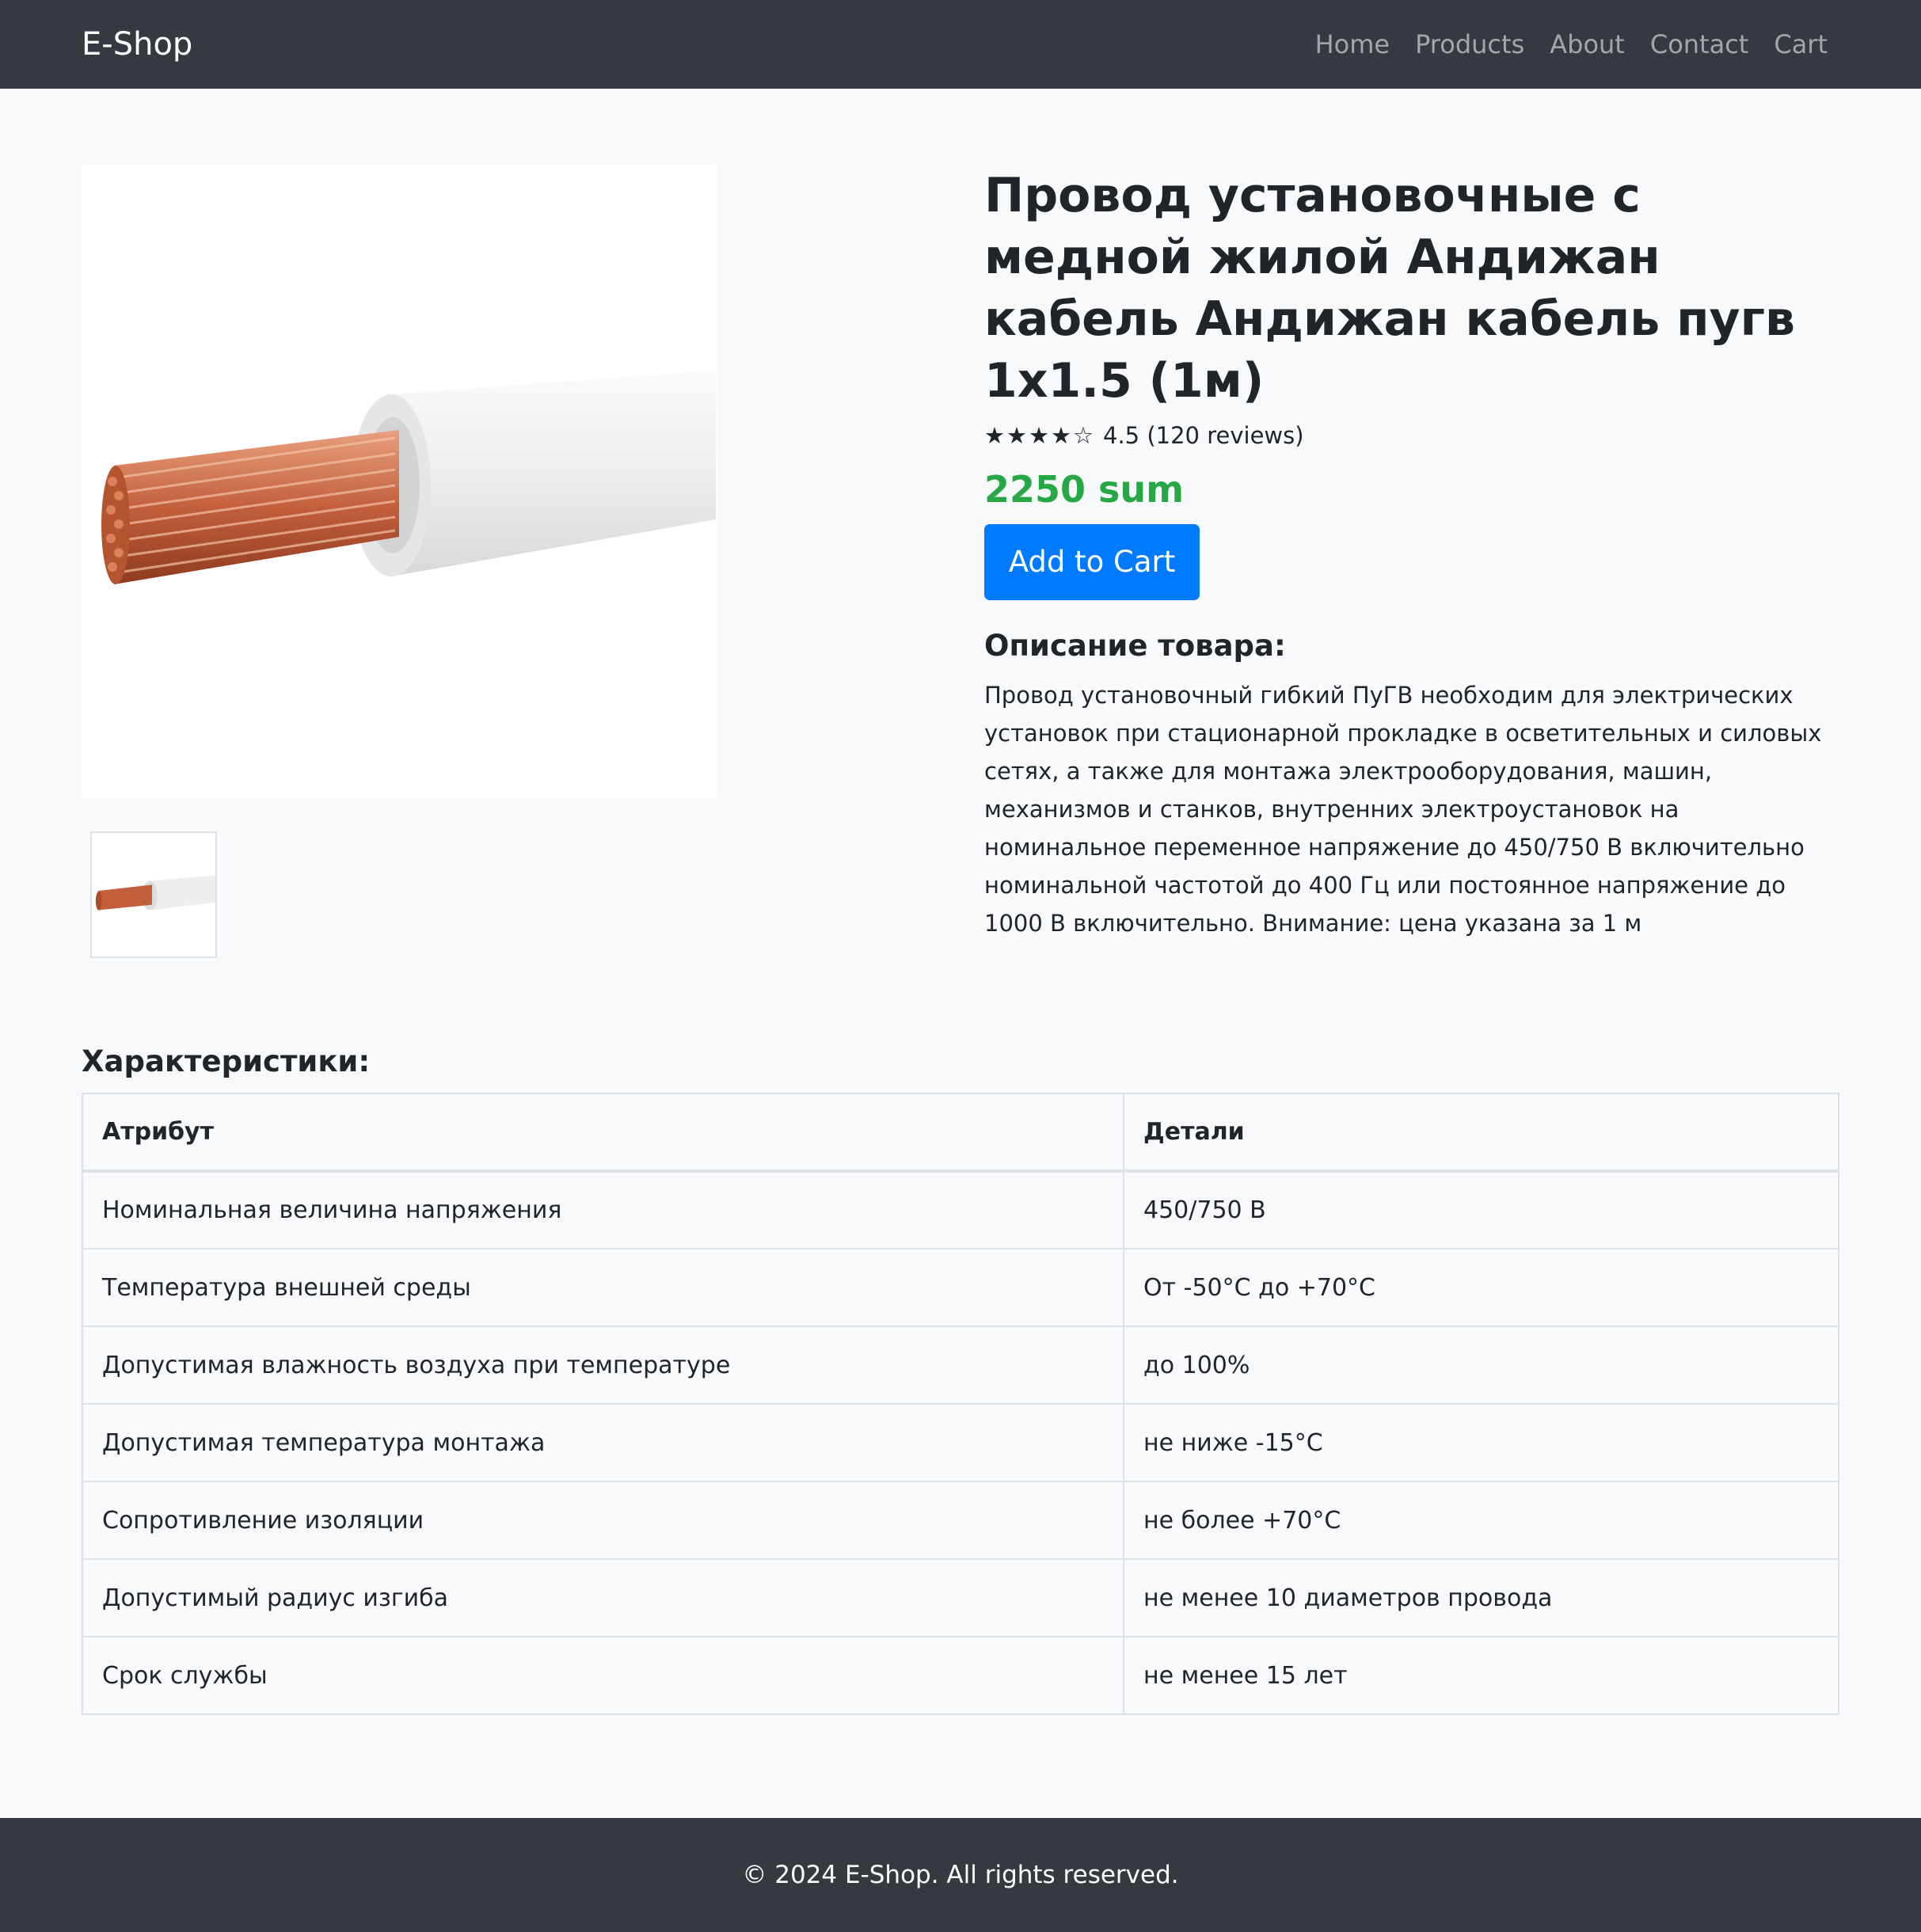  What do you see at coordinates (1092, 562) in the screenshot?
I see `add-to-cart-button: Add to Cart` at bounding box center [1092, 562].